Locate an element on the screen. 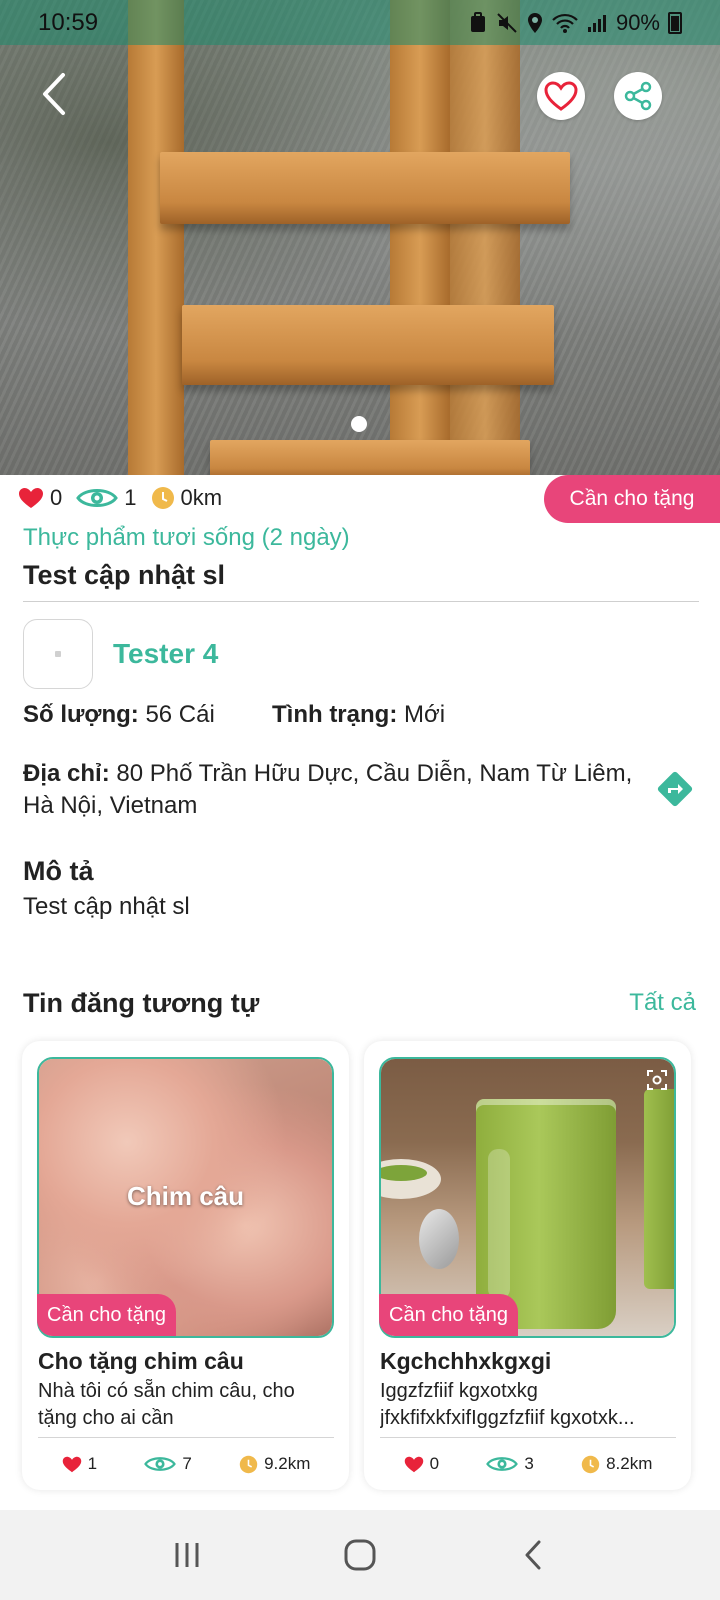 The image size is (720, 1600). shelf-board-top is located at coordinates (365, 188).